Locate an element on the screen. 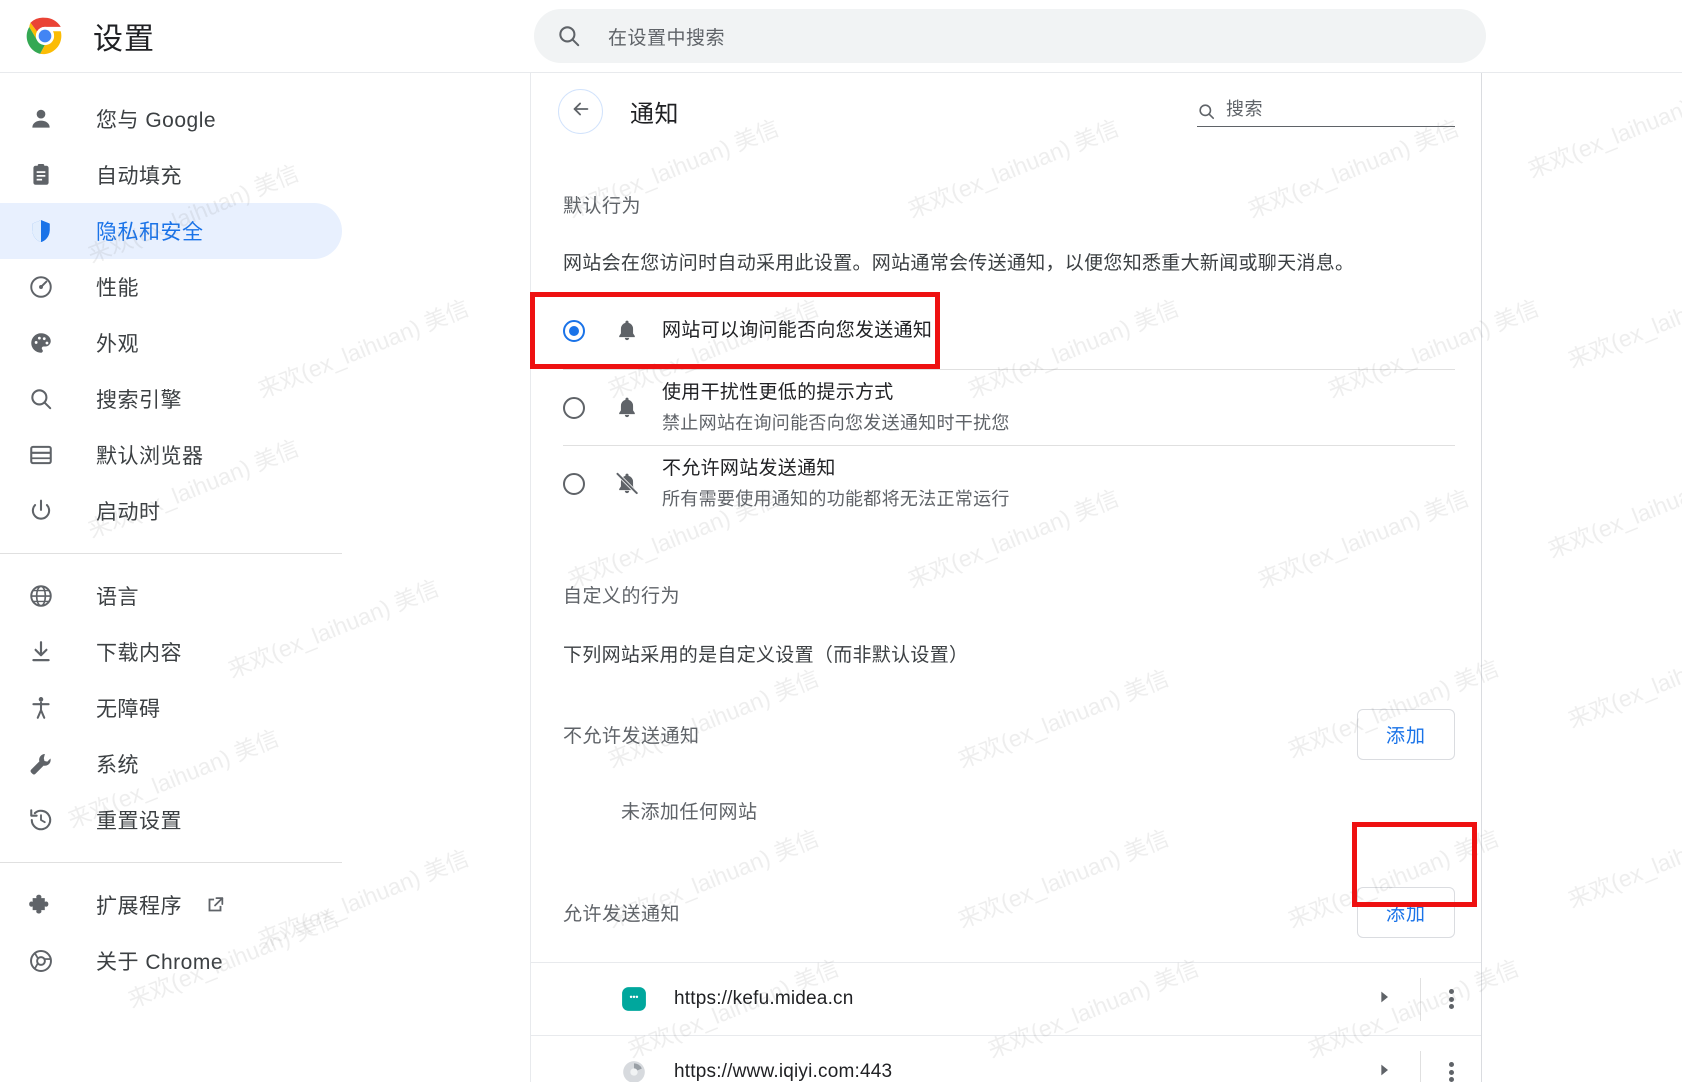 This screenshot has height=1082, width=1682. search-placeholder: 在设置中搜索 is located at coordinates (667, 38).